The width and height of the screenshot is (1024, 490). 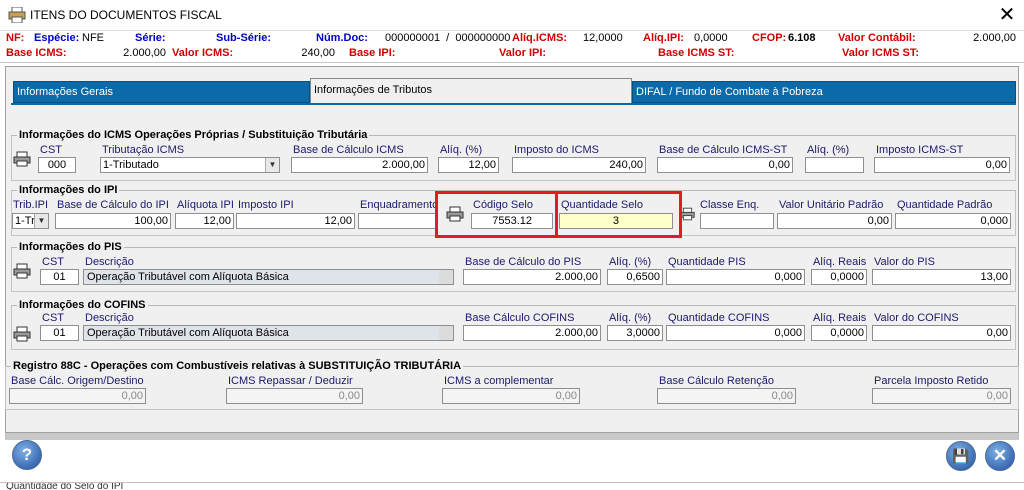 I want to click on pis-base-input: 2.000,00, so click(x=532, y=277).